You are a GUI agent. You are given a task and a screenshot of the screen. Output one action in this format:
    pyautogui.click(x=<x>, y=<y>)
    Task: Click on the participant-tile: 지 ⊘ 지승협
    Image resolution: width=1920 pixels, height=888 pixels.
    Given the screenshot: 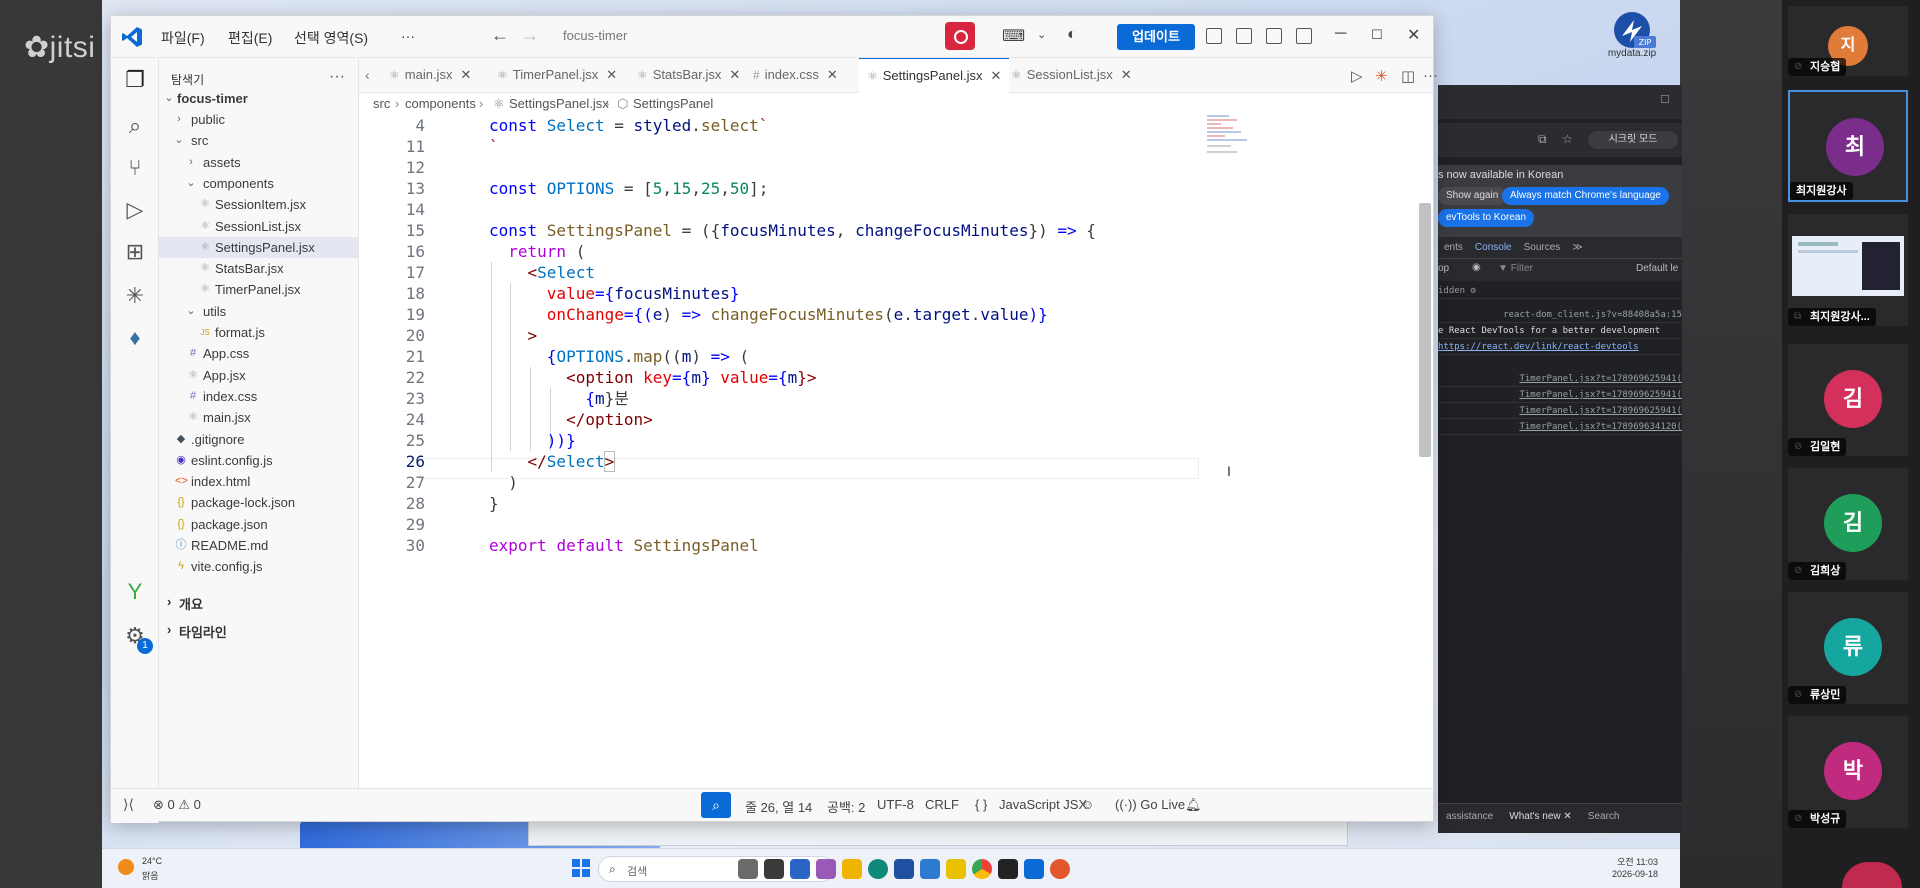 What is the action you would take?
    pyautogui.click(x=1848, y=41)
    